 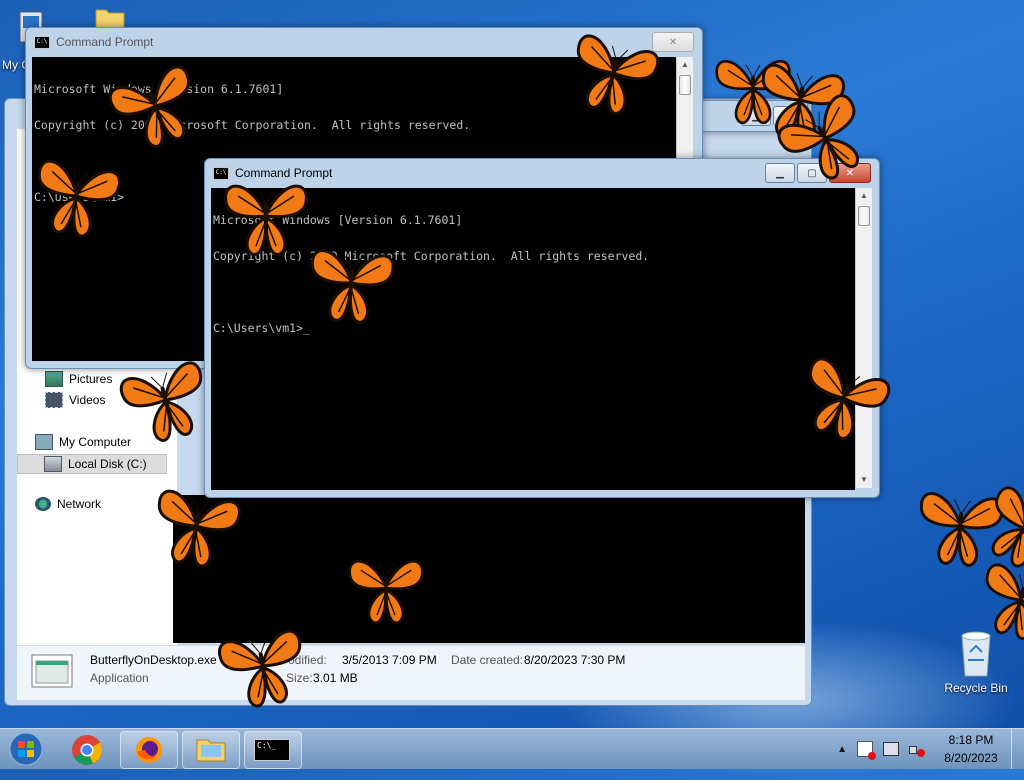 I want to click on nav-item-label: Pictures, so click(x=91, y=379).